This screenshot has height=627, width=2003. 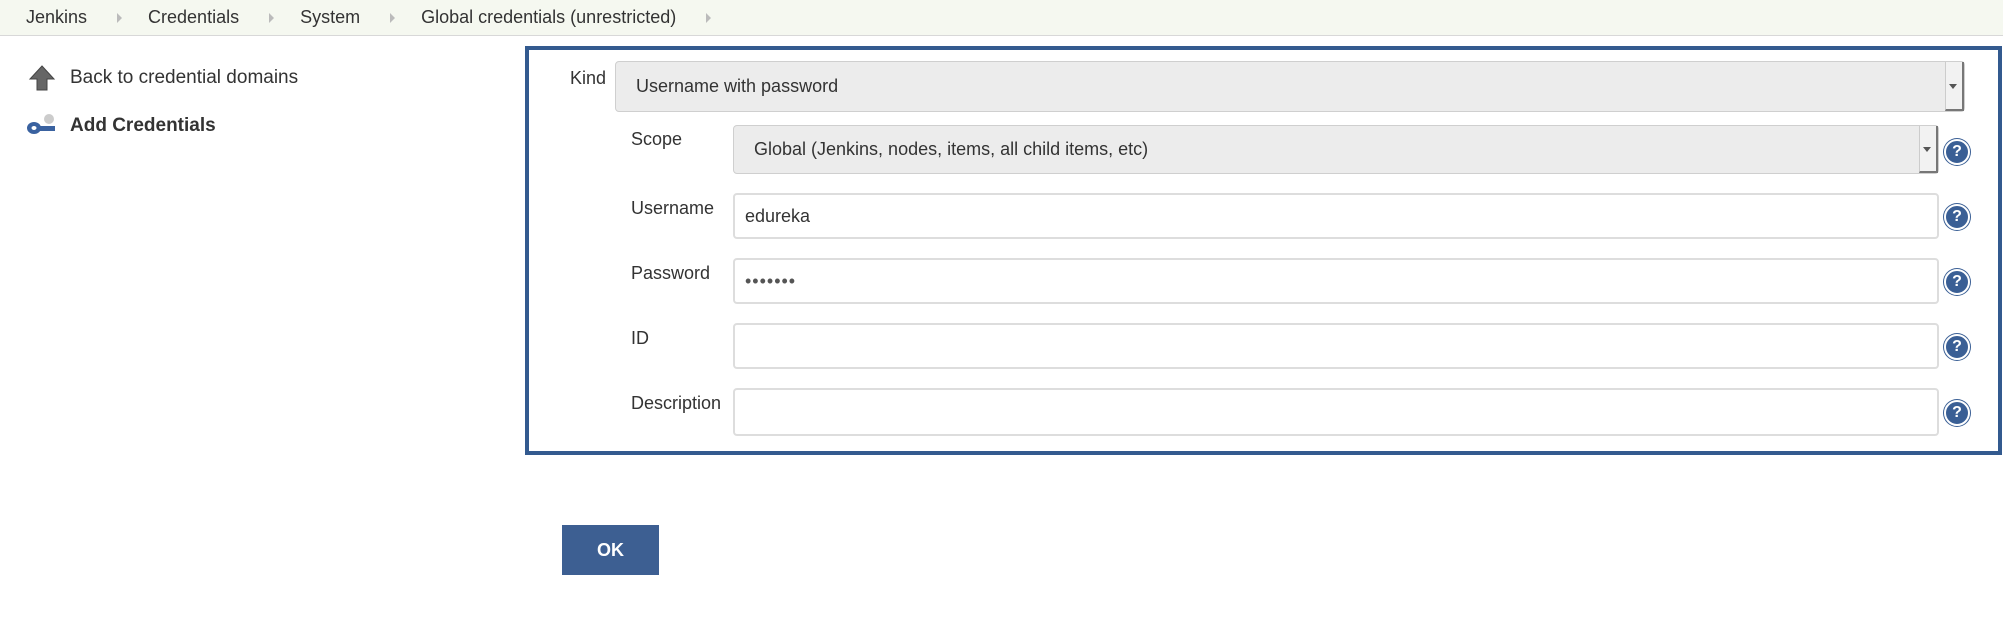 I want to click on password-label: Password, so click(x=671, y=273).